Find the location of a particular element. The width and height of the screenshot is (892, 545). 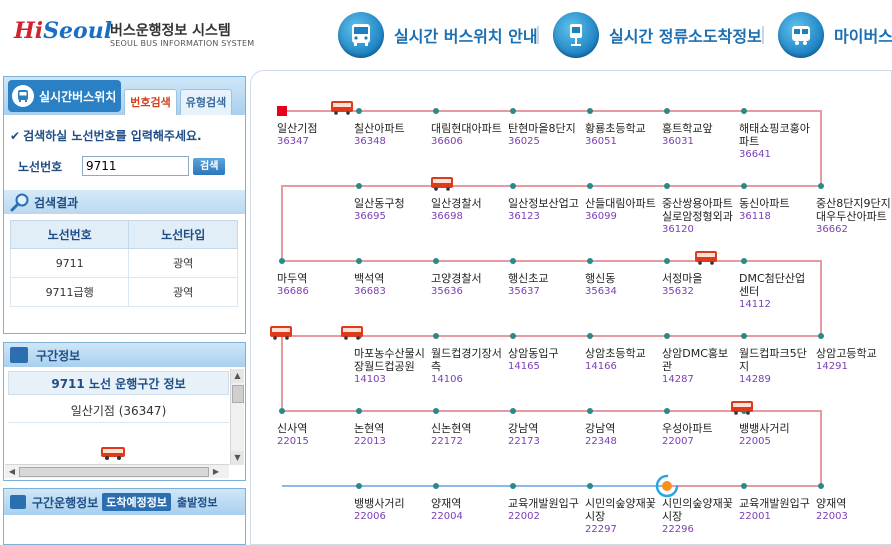

route-stop: 시민의숲양재꽃시장 22297 is located at coordinates (623, 516).